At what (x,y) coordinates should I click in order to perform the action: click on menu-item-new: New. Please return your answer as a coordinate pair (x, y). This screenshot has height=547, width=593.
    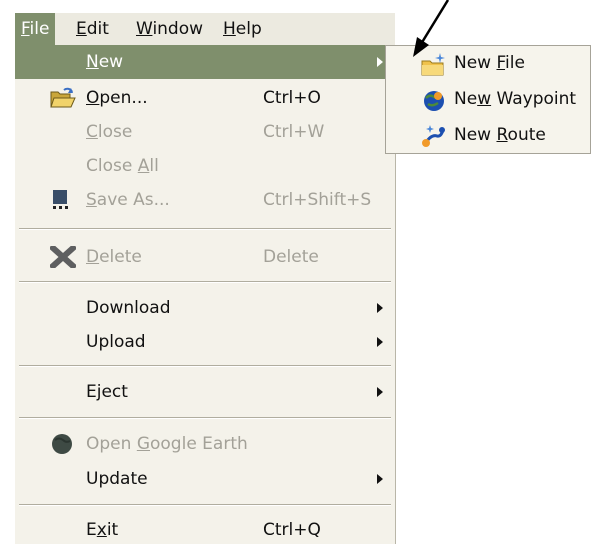
    Looking at the image, I should click on (205, 62).